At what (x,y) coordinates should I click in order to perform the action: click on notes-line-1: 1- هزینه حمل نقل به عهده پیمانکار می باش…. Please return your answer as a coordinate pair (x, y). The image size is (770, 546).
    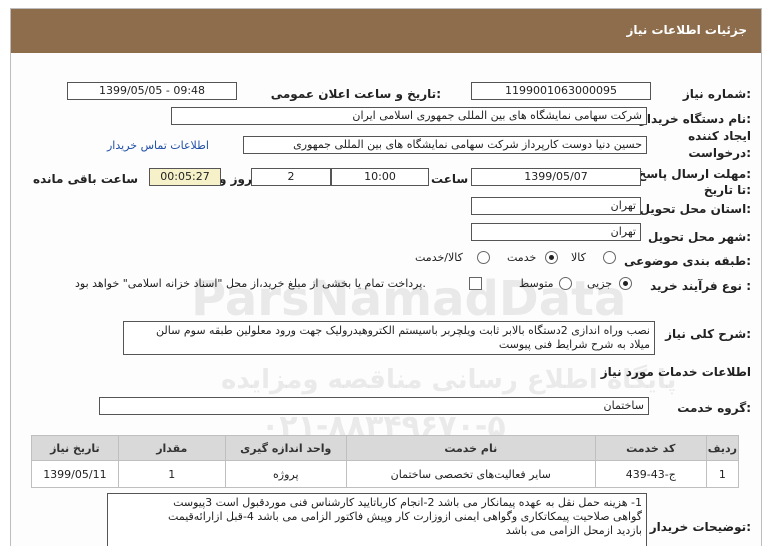
    Looking at the image, I should click on (407, 502).